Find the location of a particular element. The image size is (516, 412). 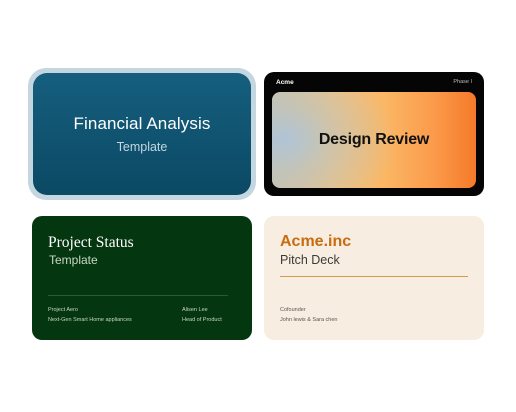

template-card-title: Acme.inc is located at coordinates (316, 241).